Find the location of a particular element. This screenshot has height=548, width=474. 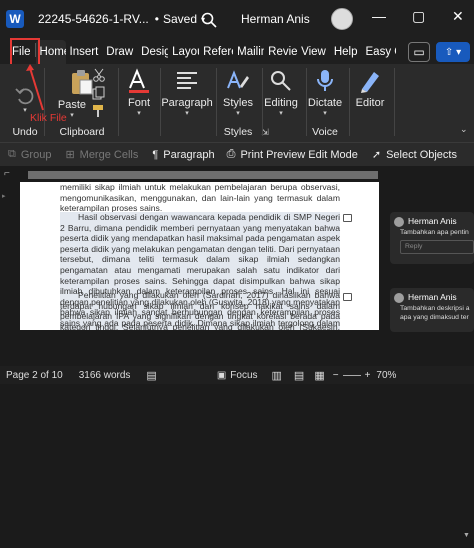

merge-cells-button: ⊞ Merge Cells is located at coordinates (102, 155).